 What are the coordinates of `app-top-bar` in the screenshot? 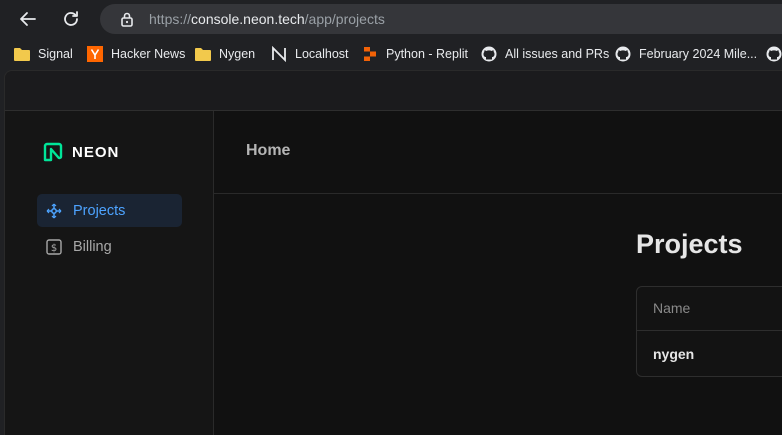 It's located at (393, 90).